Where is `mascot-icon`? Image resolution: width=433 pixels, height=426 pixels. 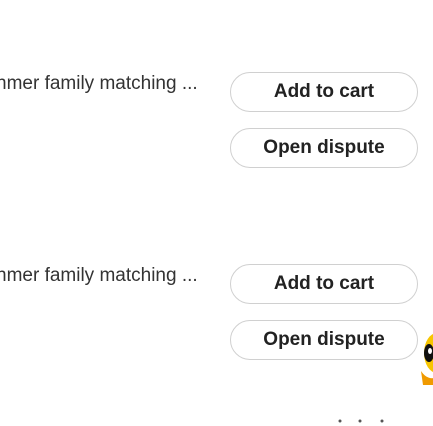
mascot-icon is located at coordinates (424, 355).